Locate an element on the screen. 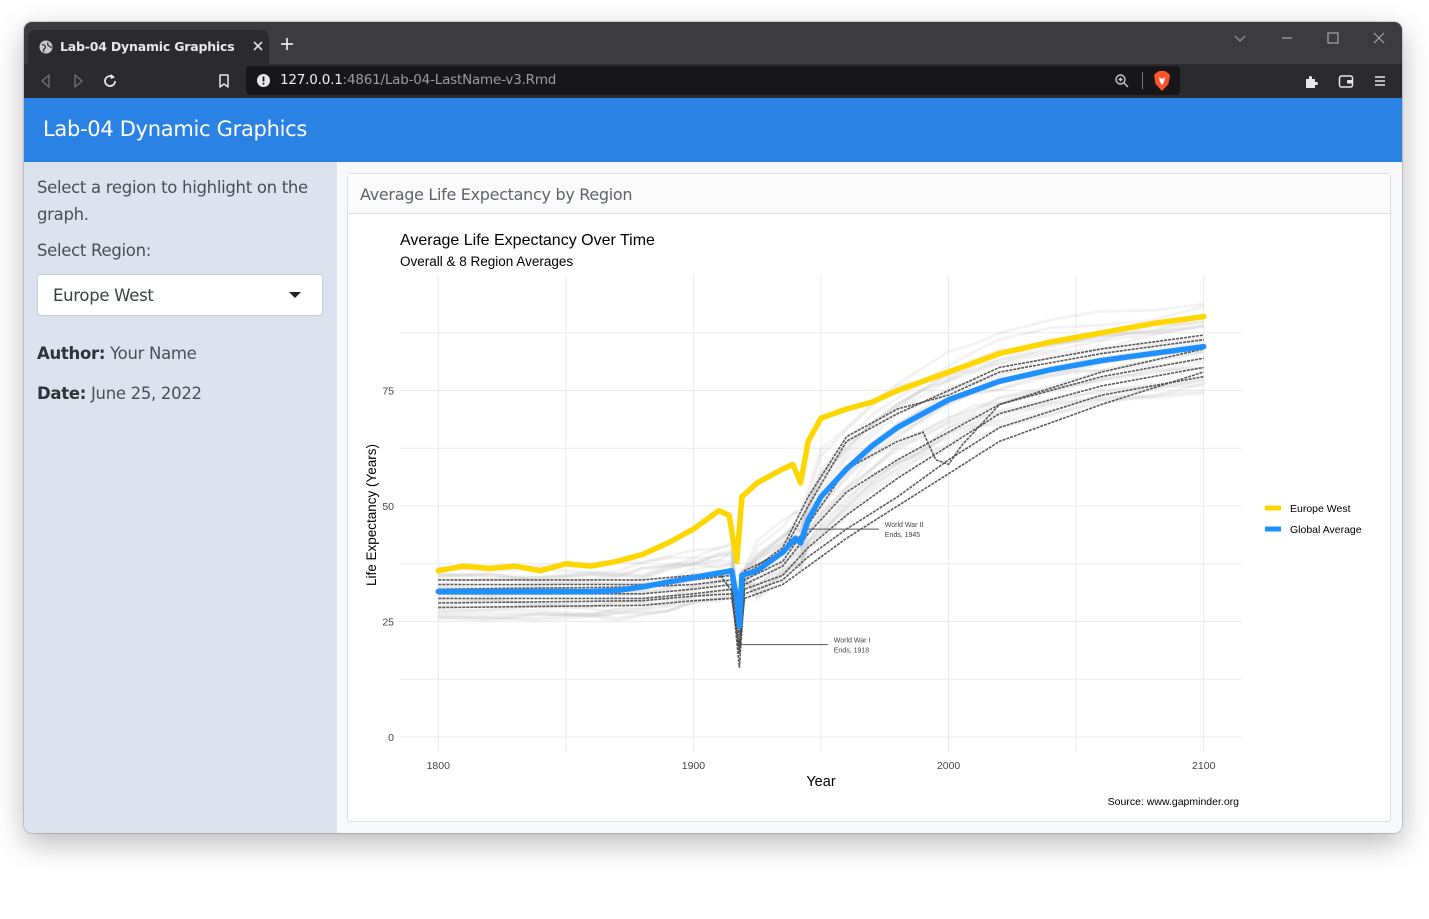 This screenshot has width=1429, height=919. url-host: 127.0.0.1 is located at coordinates (311, 80).